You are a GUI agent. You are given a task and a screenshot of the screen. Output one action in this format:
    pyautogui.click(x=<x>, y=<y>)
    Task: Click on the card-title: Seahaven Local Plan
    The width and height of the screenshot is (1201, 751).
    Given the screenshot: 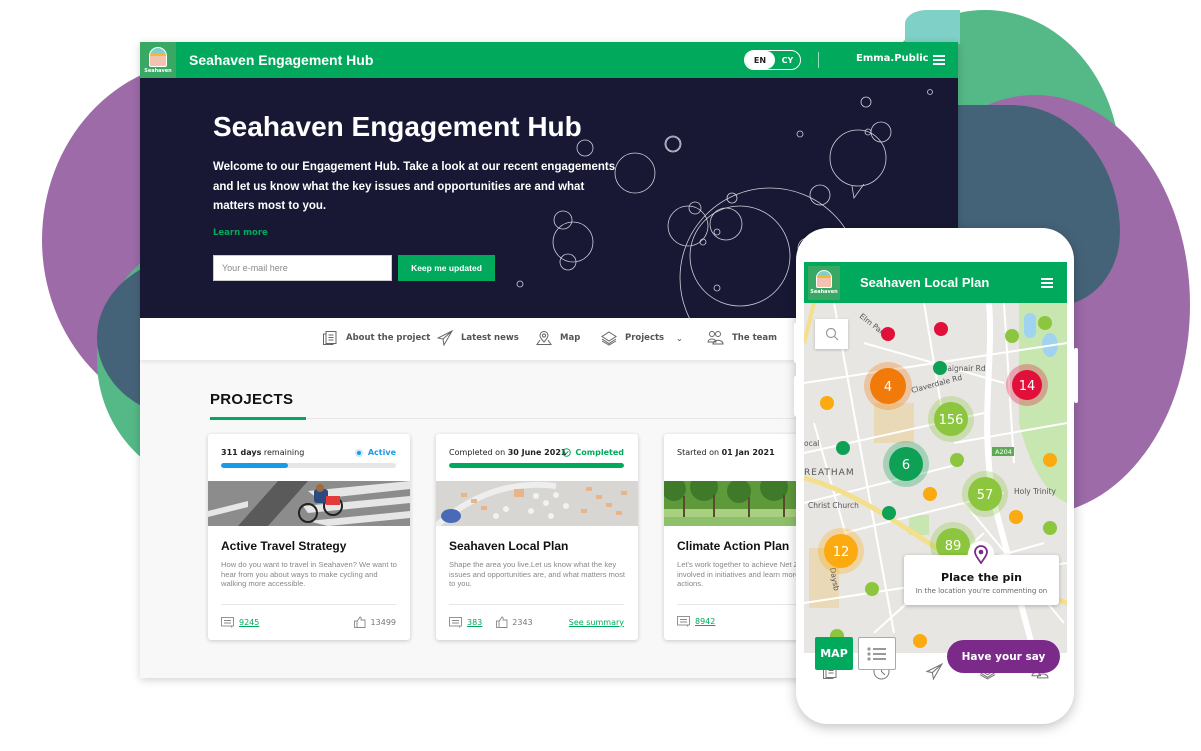 What is the action you would take?
    pyautogui.click(x=508, y=546)
    